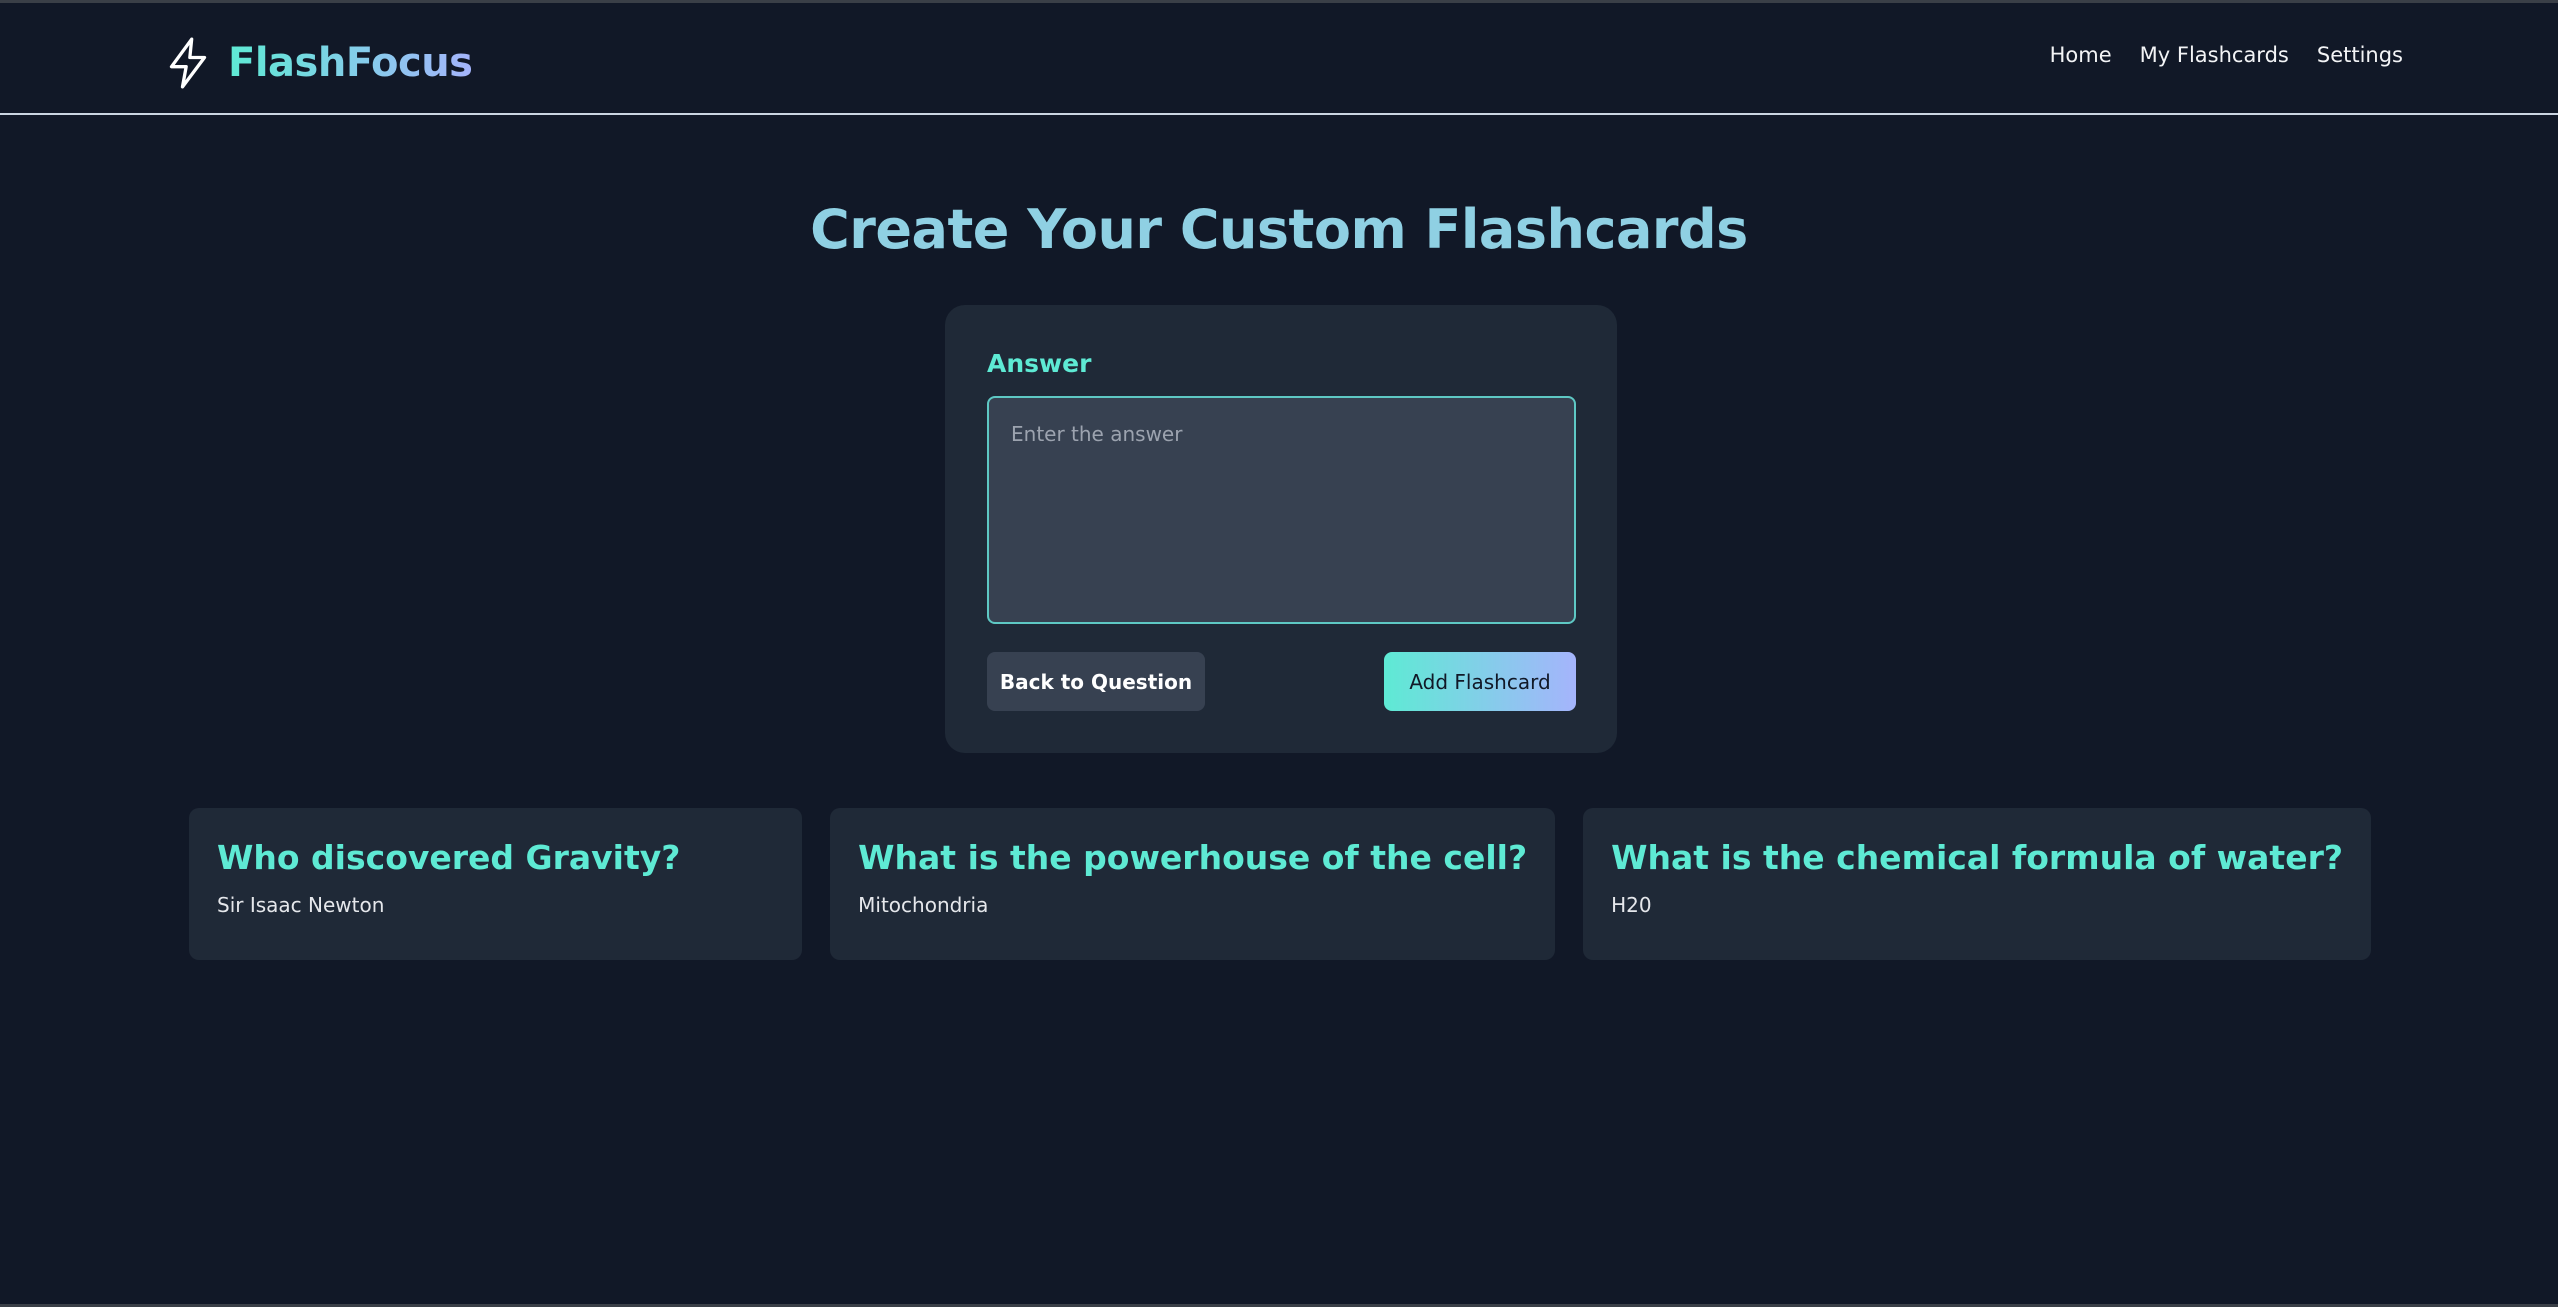  I want to click on back-to-question-button: Back to Question, so click(1096, 681).